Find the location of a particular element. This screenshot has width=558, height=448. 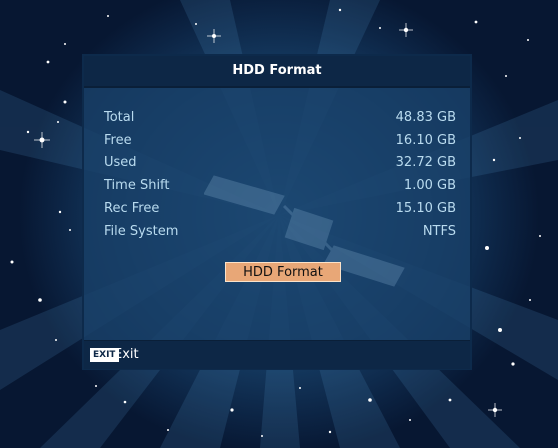

row-value: 16.10 GB is located at coordinates (425, 140).